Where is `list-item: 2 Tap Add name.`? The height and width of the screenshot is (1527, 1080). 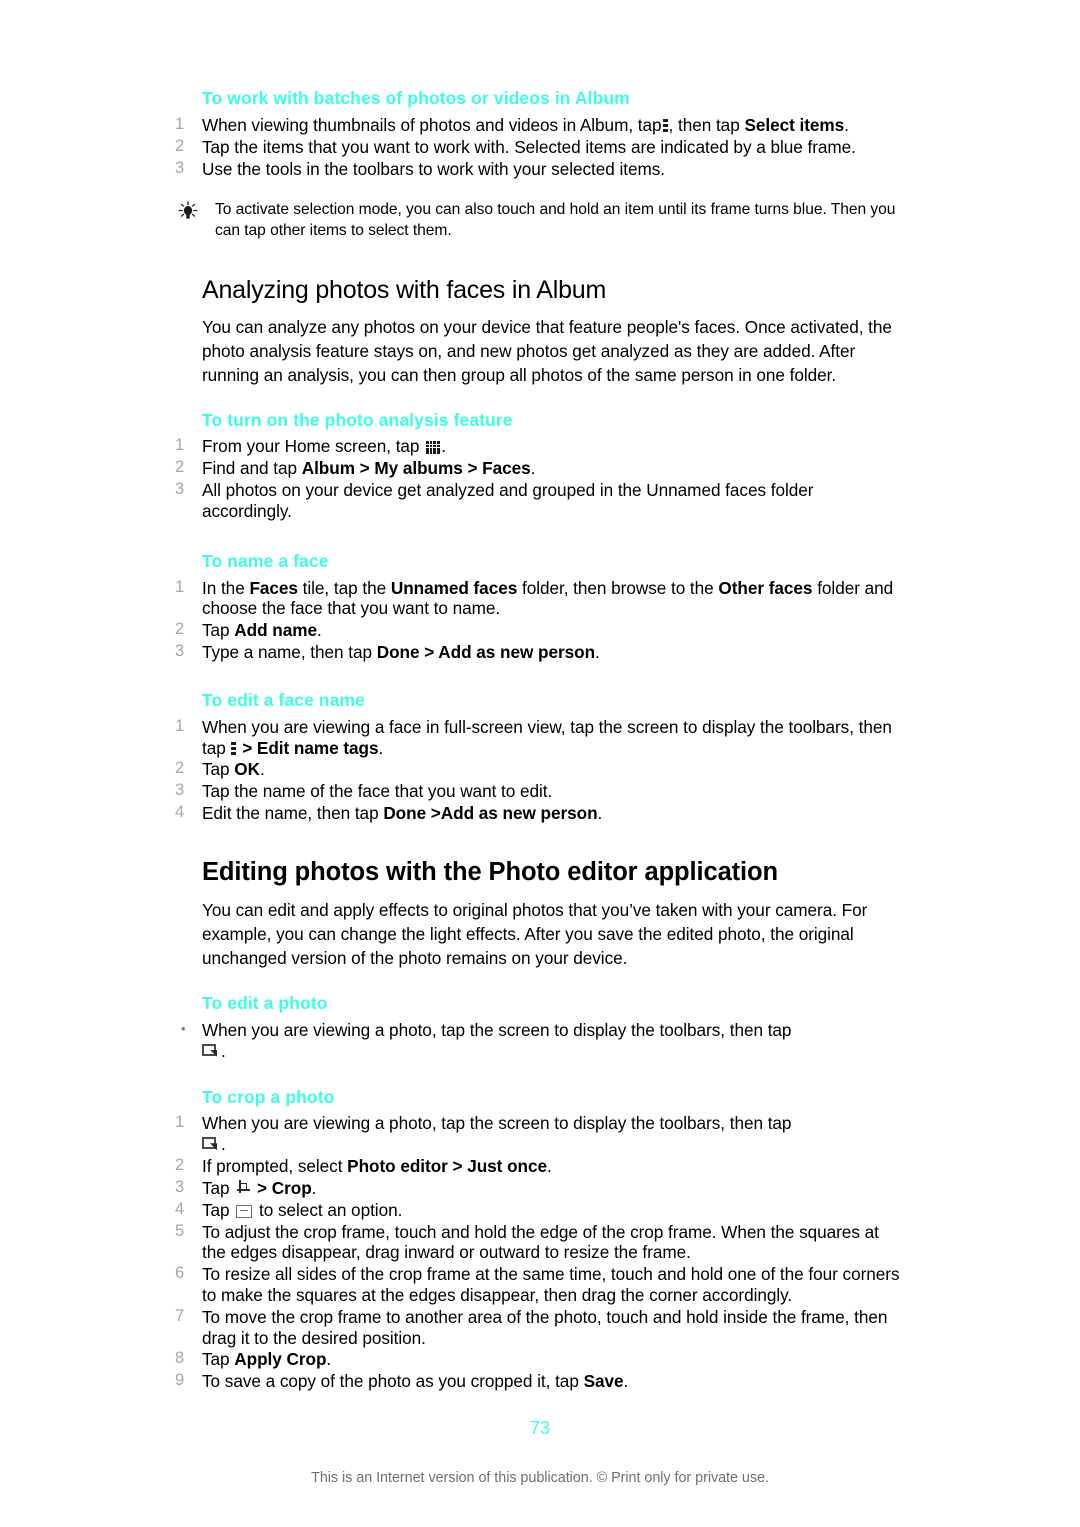 list-item: 2 Tap Add name. is located at coordinates (540, 630).